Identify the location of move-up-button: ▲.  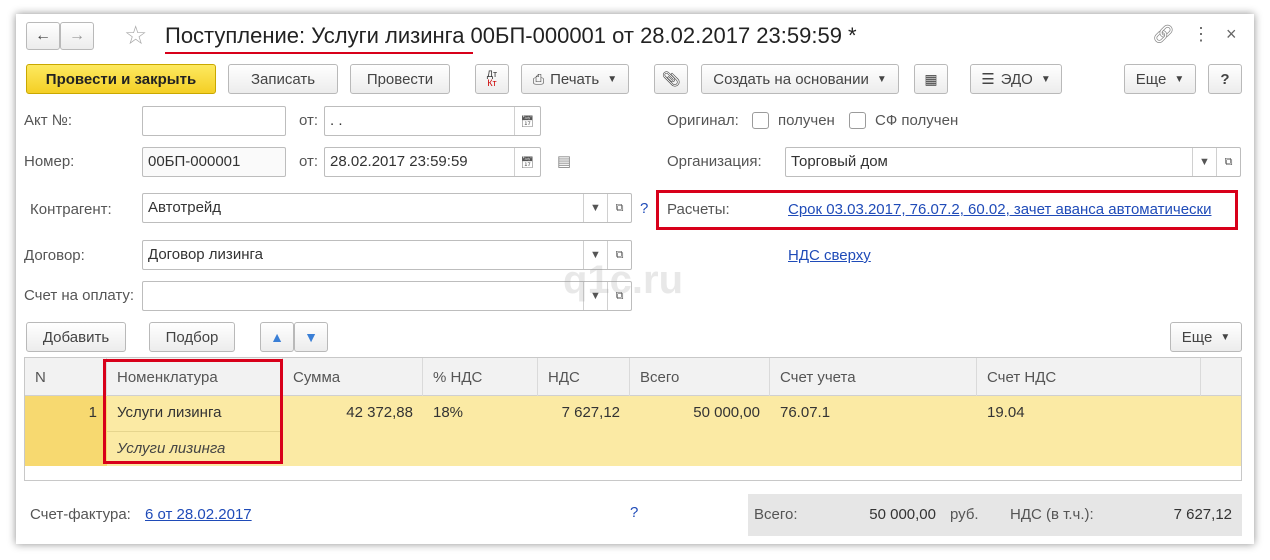
(277, 337).